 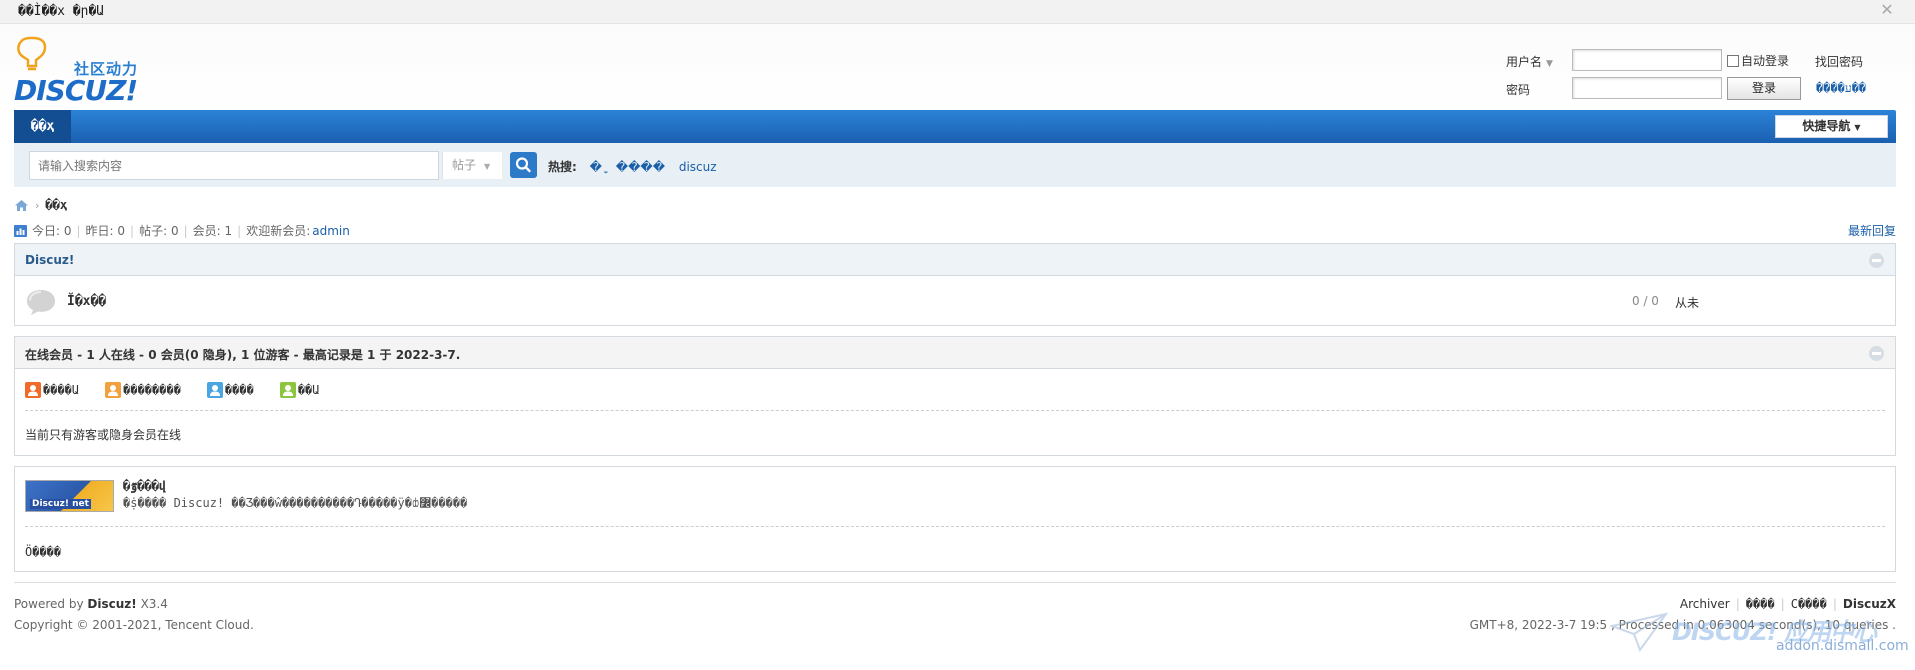 I want to click on forum-thread-post-count: 0 / 0, so click(x=1645, y=301).